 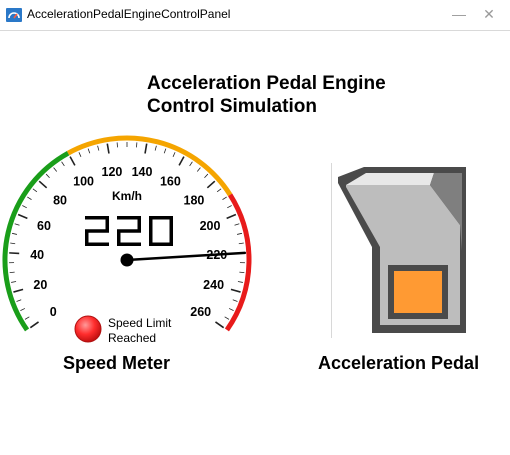 What do you see at coordinates (266, 83) in the screenshot?
I see `page-title-line1: Acceleration Pedal Engine` at bounding box center [266, 83].